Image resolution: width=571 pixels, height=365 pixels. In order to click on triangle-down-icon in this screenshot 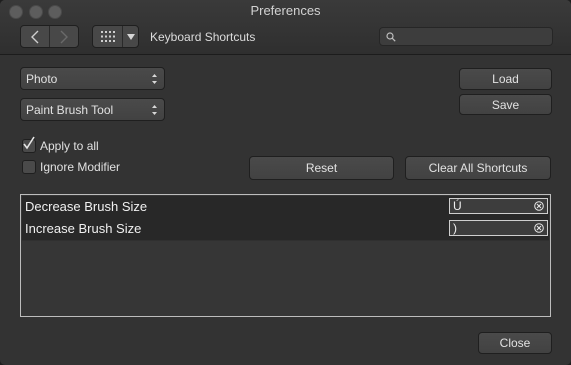, I will do `click(130, 36)`.